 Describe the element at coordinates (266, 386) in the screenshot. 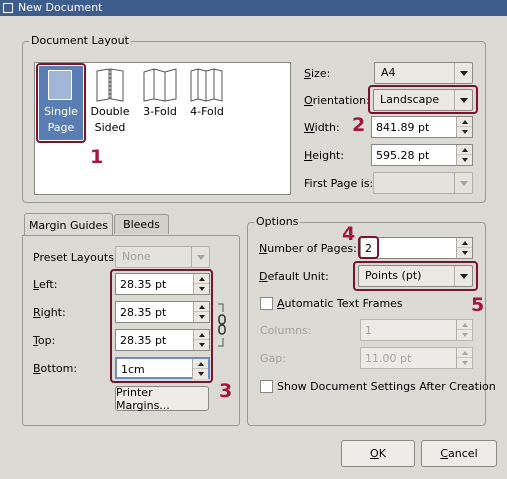

I see `show-settings-checkbox` at that location.